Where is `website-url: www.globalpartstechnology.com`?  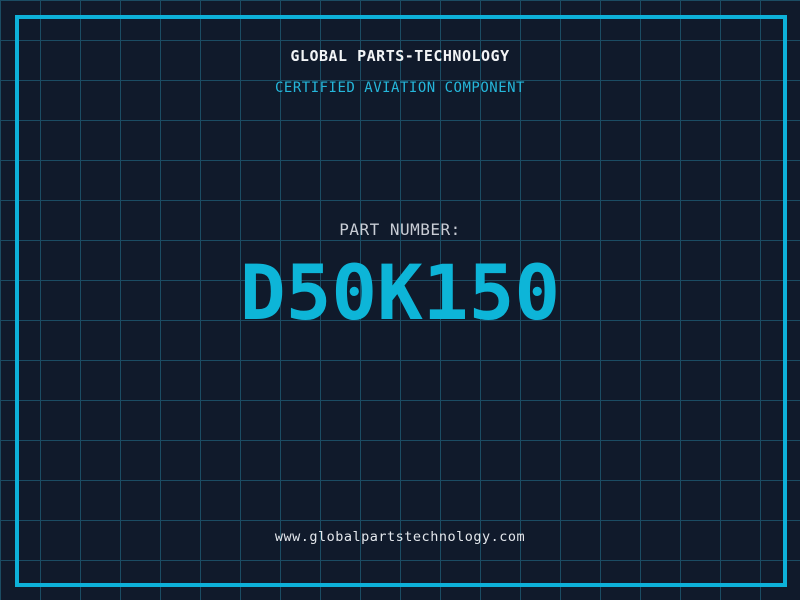 website-url: www.globalpartstechnology.com is located at coordinates (400, 537).